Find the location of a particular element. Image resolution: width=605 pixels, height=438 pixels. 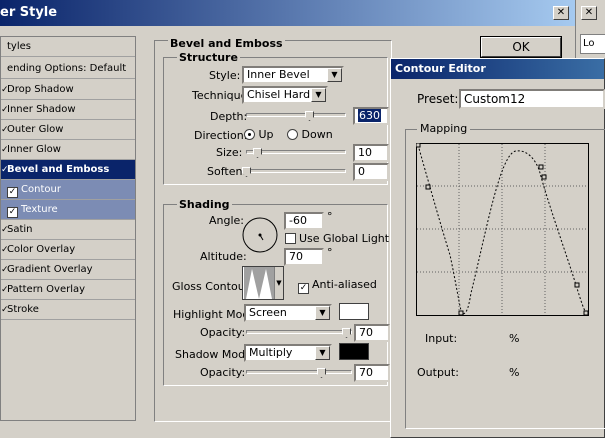

direction-label: Direction: is located at coordinates (221, 135).